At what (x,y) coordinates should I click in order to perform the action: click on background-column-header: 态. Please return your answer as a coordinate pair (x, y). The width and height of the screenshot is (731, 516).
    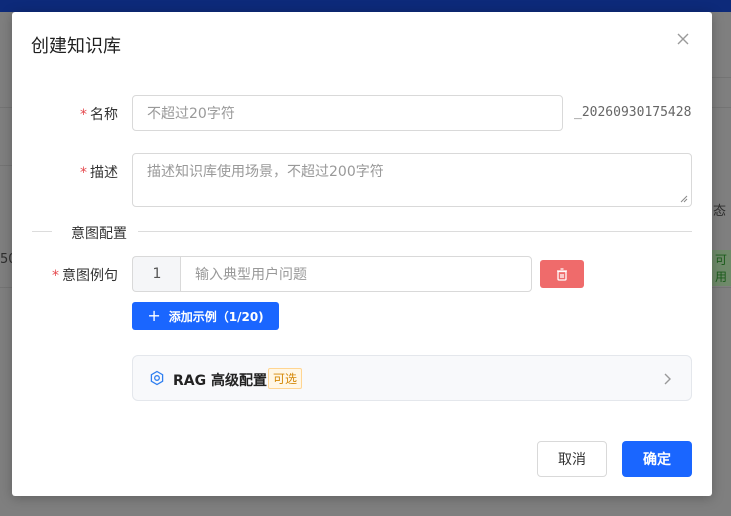
    Looking at the image, I should click on (720, 211).